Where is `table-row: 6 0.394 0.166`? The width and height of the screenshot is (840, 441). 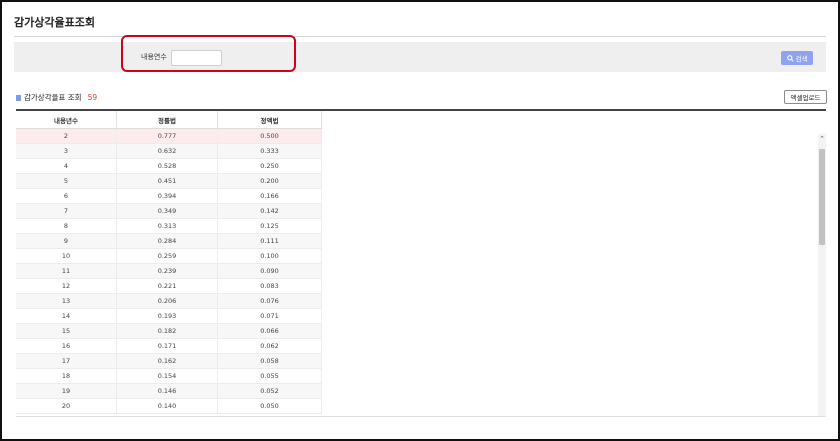 table-row: 6 0.394 0.166 is located at coordinates (169, 196).